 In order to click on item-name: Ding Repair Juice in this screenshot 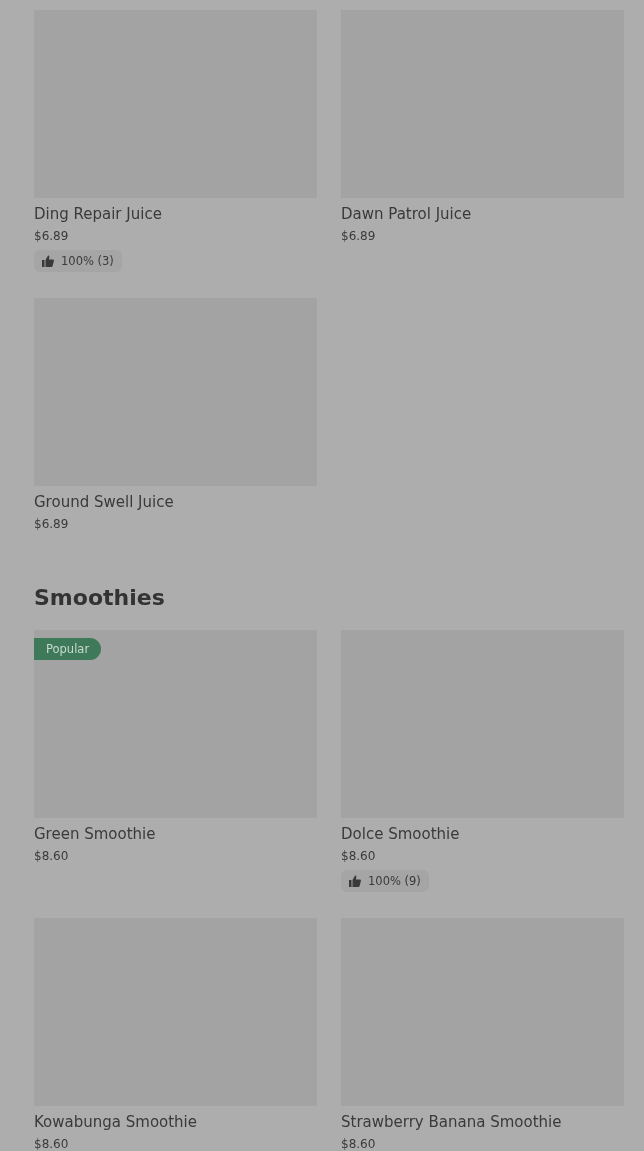, I will do `click(175, 214)`.